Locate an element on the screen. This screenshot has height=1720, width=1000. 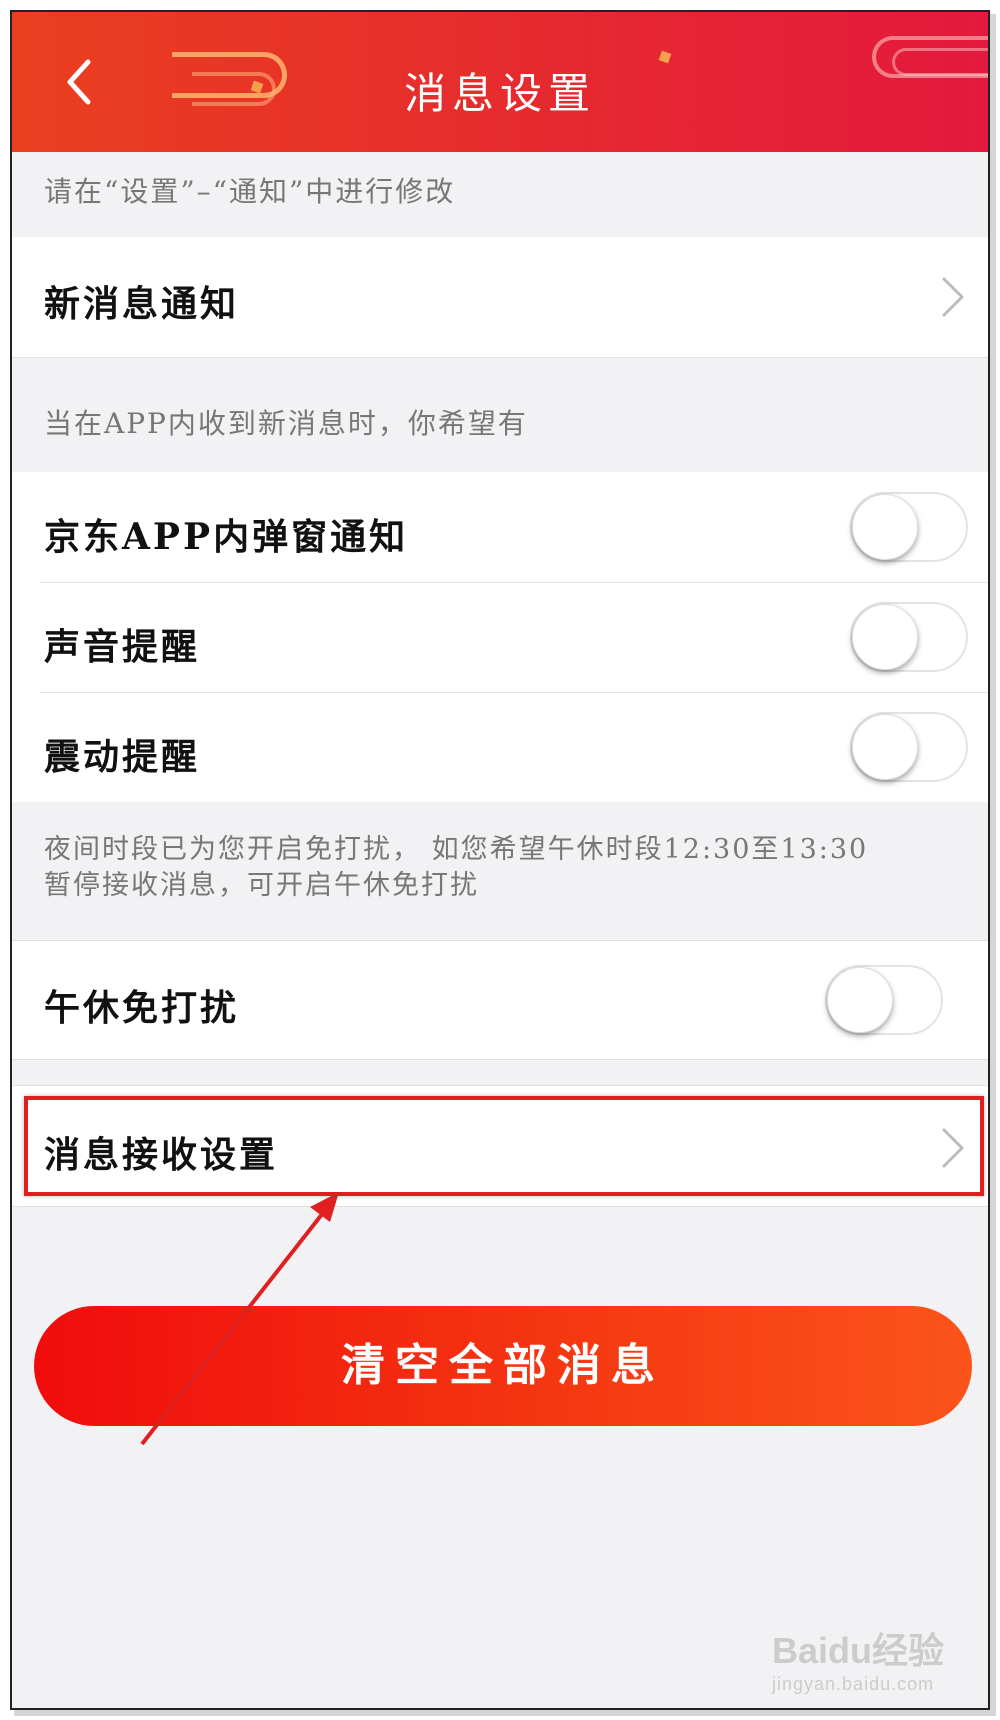
nav-header: 消息设置 is located at coordinates (500, 82).